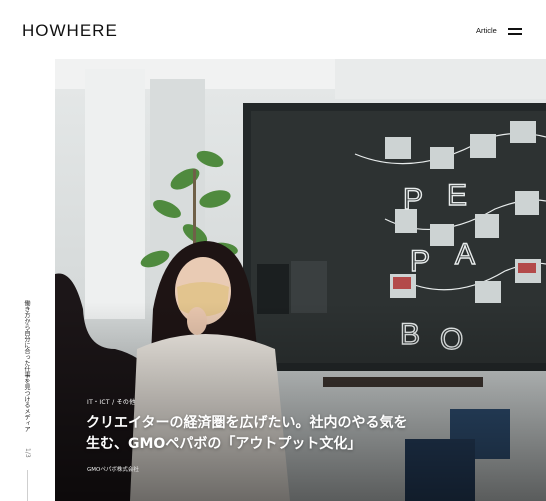 This screenshot has height=501, width=546. I want to click on site-tagline: 働き方から自分に合った仕事を見つけるメディア, so click(26, 366).